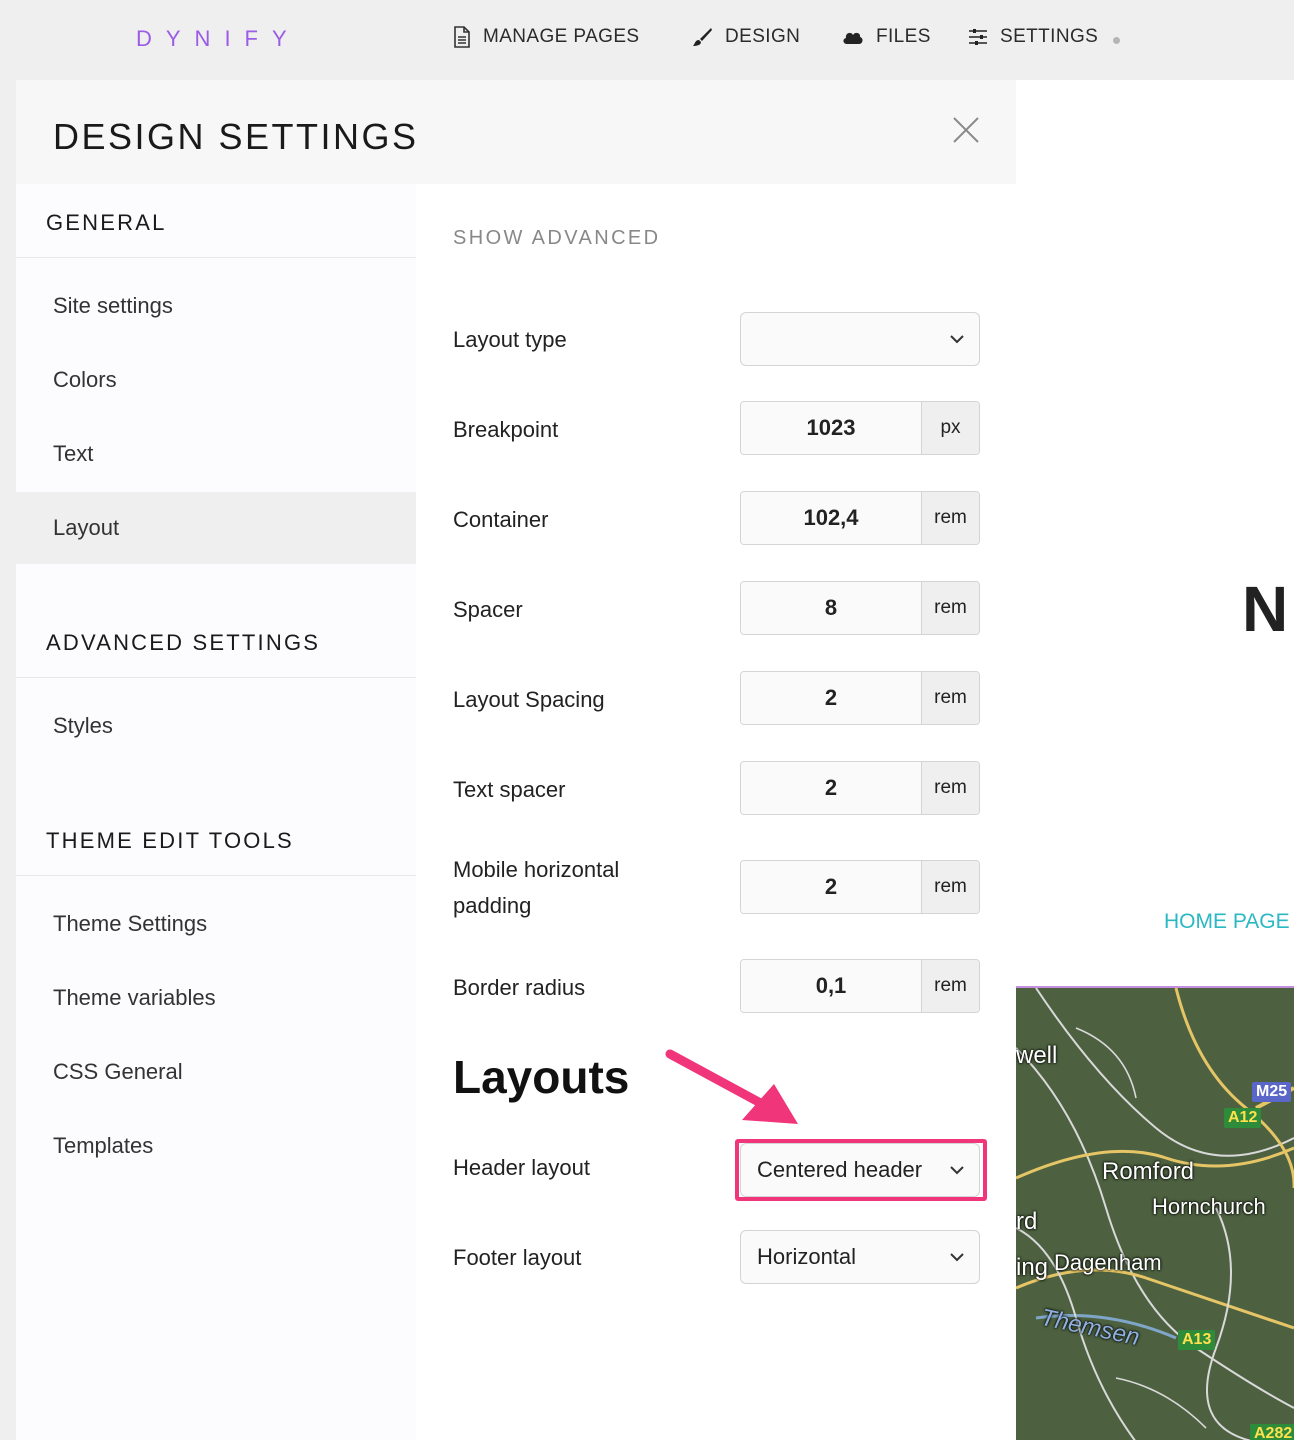  Describe the element at coordinates (831, 788) in the screenshot. I see `text-spacer-input` at that location.